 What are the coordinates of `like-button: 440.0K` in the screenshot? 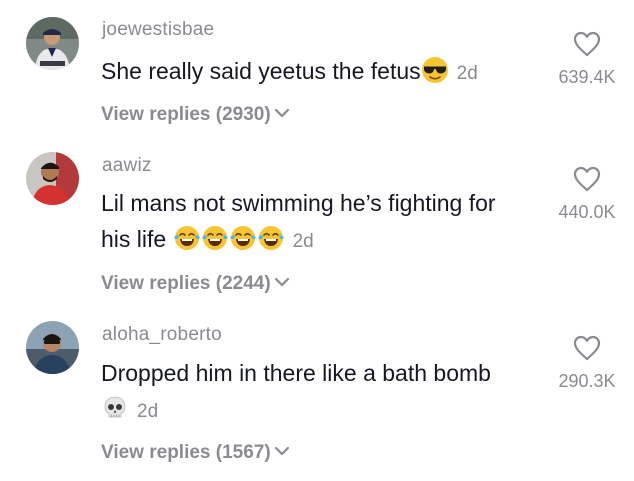 It's located at (587, 194).